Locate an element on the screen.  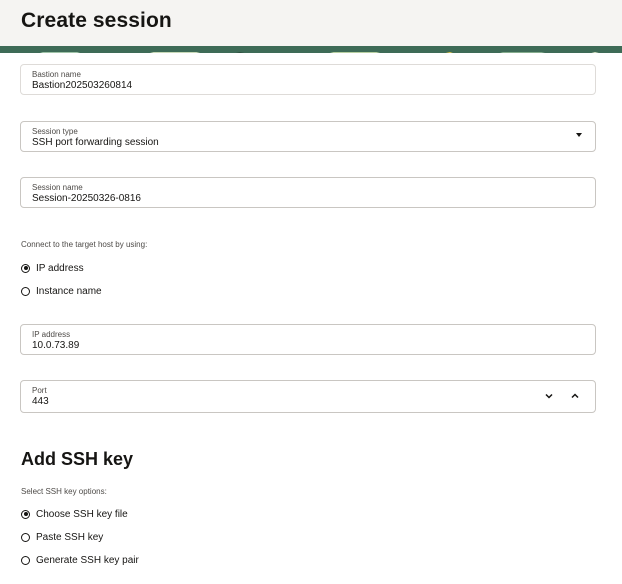
radio-ip-address: IP address is located at coordinates (52, 268).